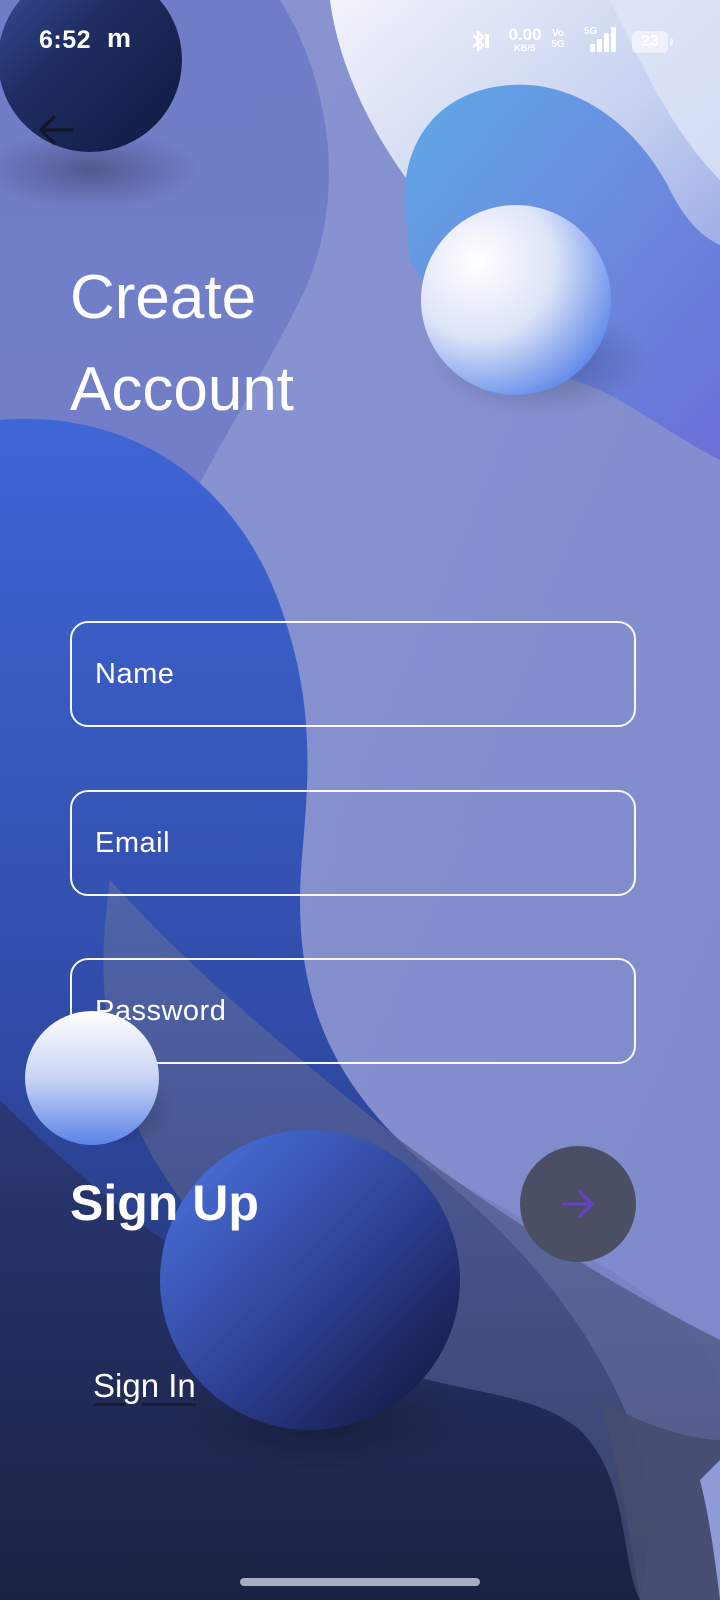 This screenshot has width=720, height=1600. I want to click on arrow-left-icon, so click(56, 130).